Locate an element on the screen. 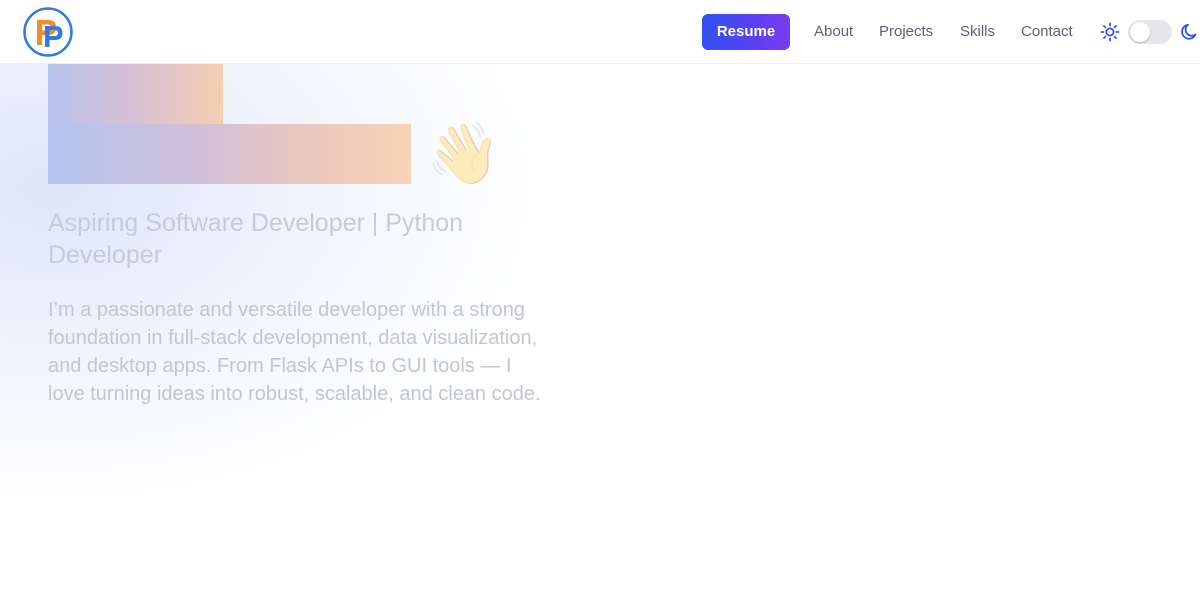 This screenshot has height=600, width=1200. logo-icon is located at coordinates (48, 32).